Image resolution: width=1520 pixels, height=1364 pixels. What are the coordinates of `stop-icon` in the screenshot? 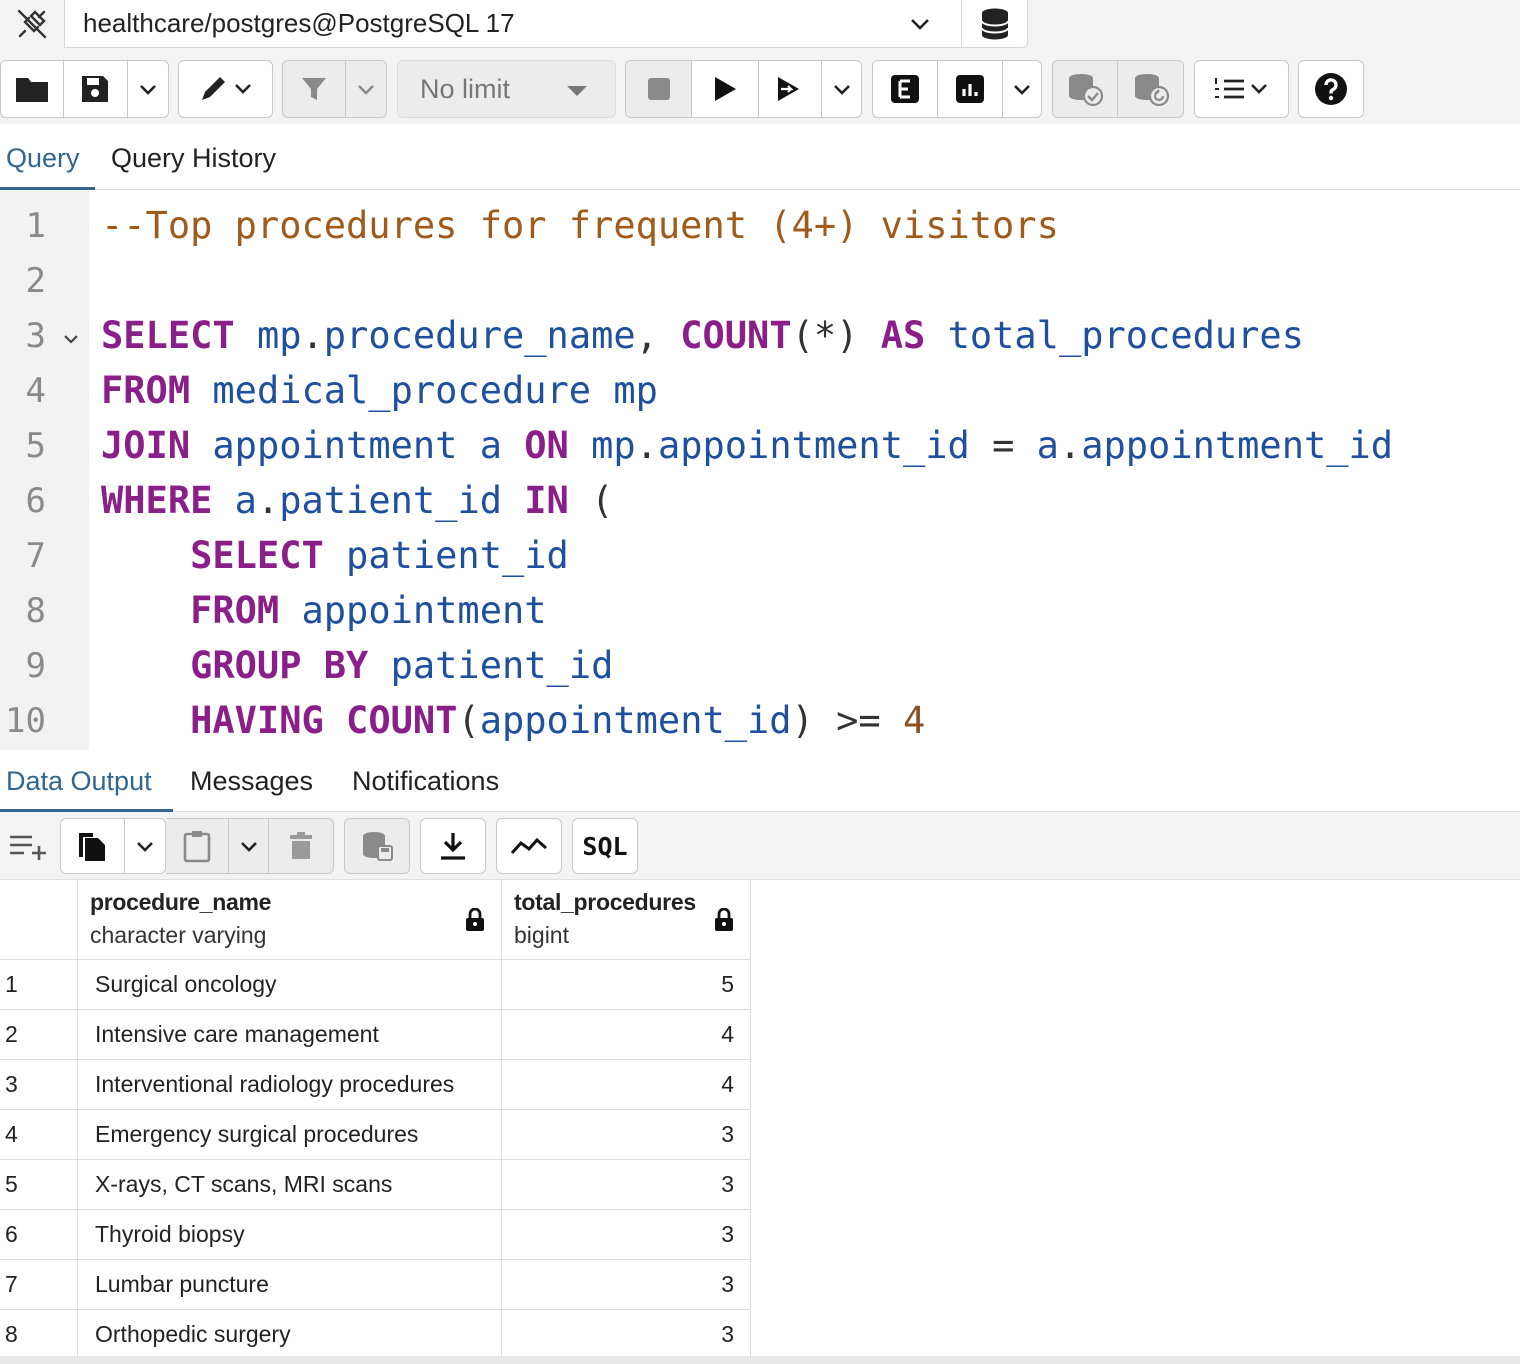 It's located at (658, 89).